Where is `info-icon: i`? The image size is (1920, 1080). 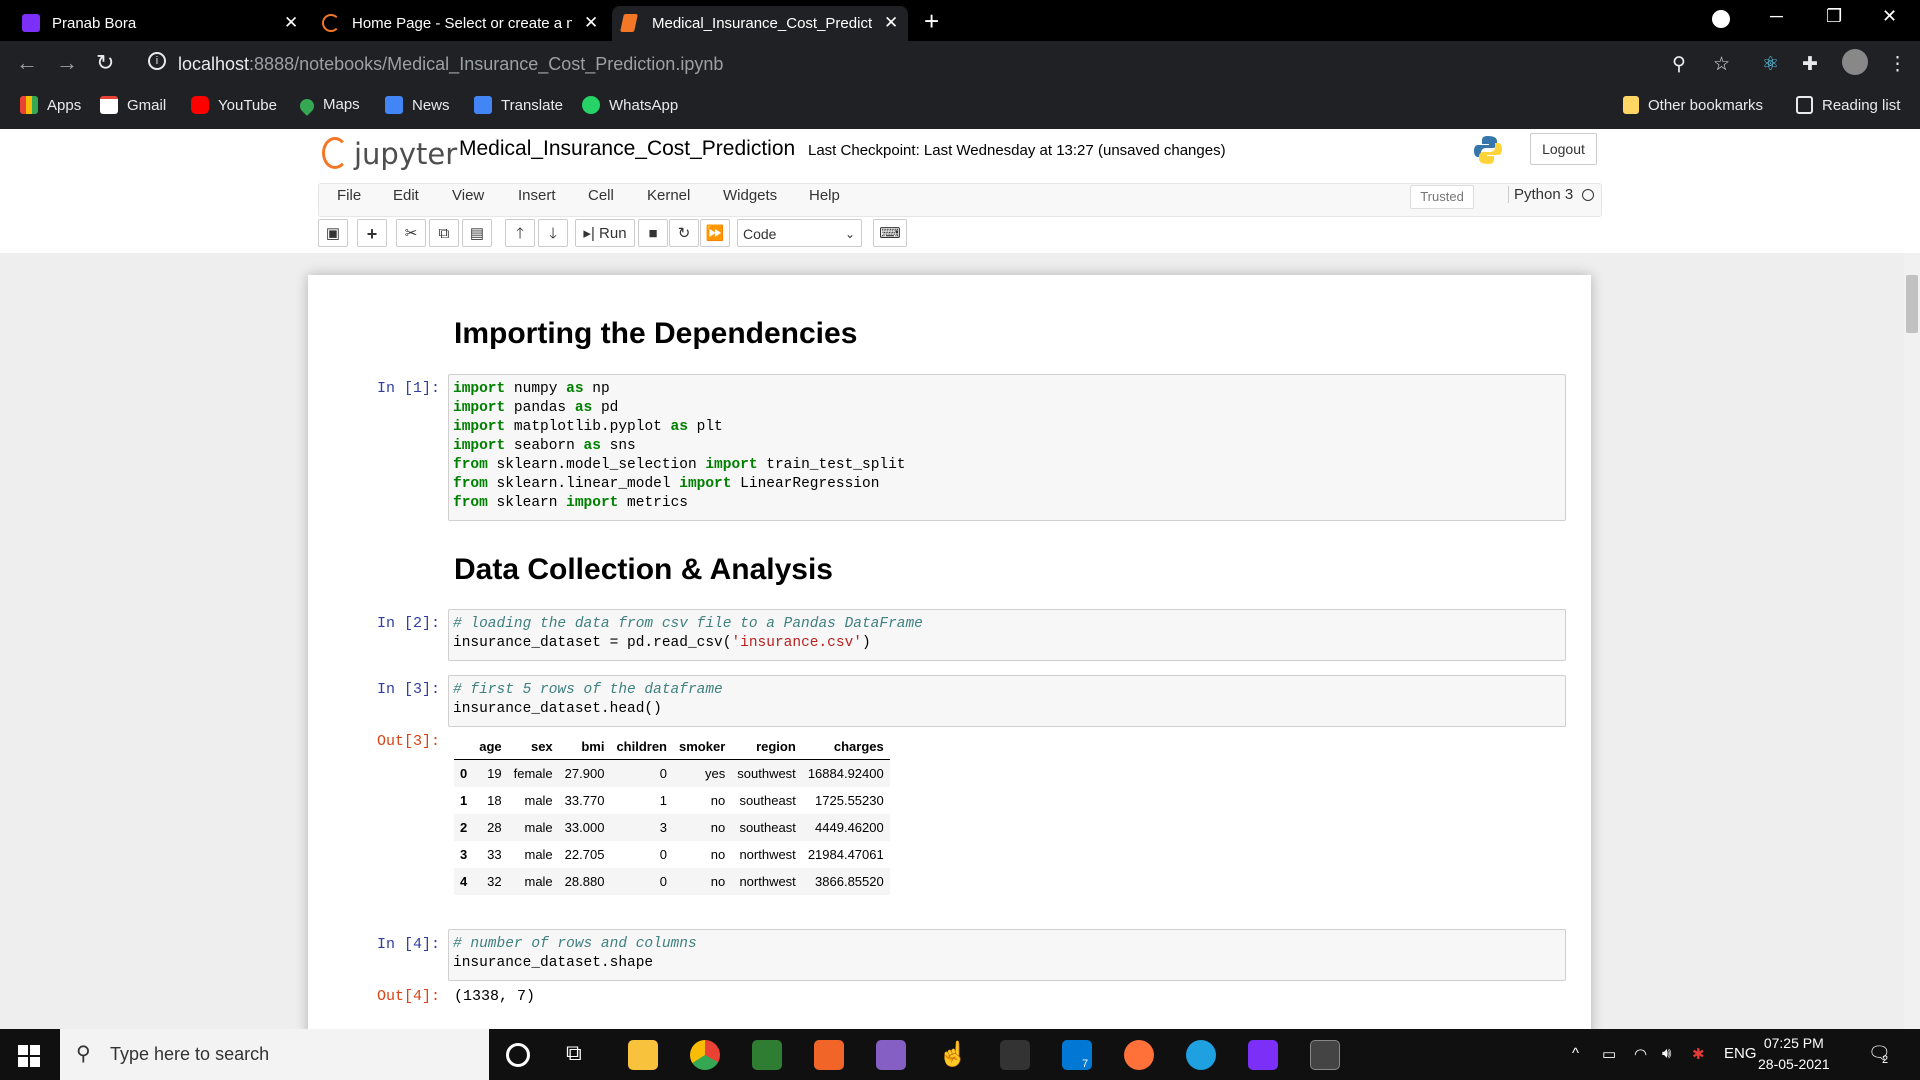 info-icon: i is located at coordinates (157, 61).